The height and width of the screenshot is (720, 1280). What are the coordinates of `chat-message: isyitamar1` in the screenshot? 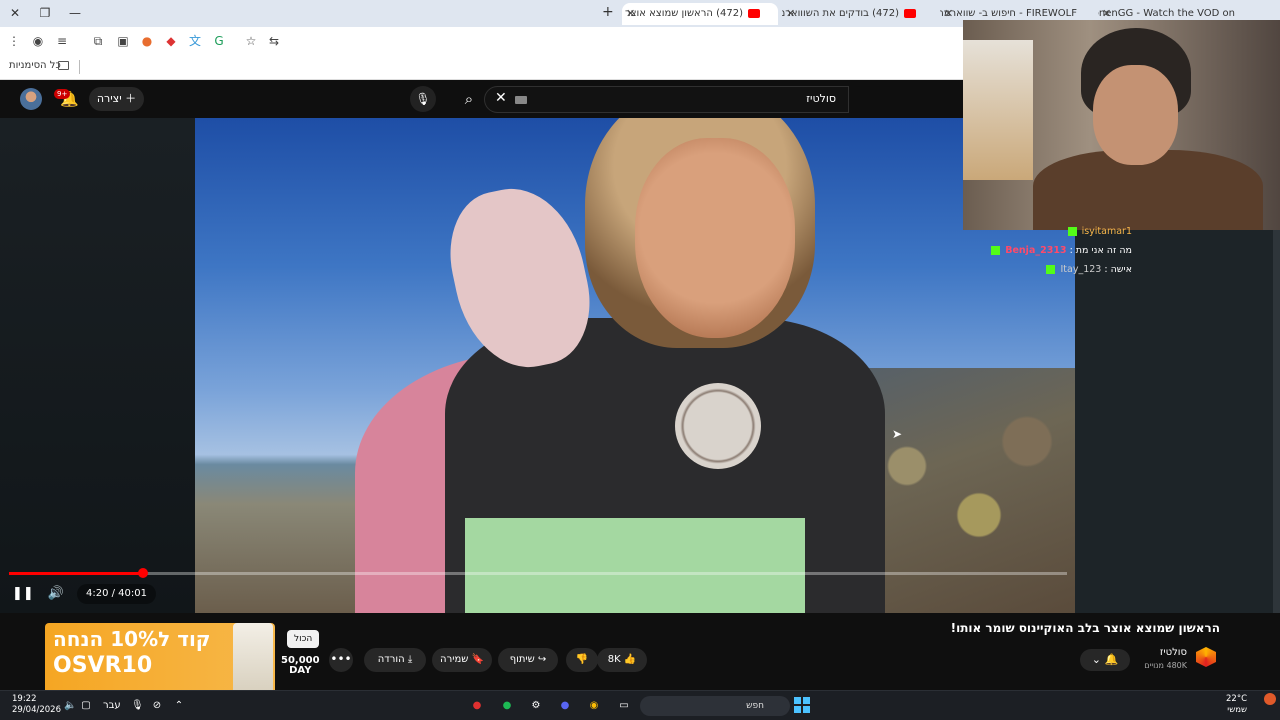 It's located at (1052, 231).